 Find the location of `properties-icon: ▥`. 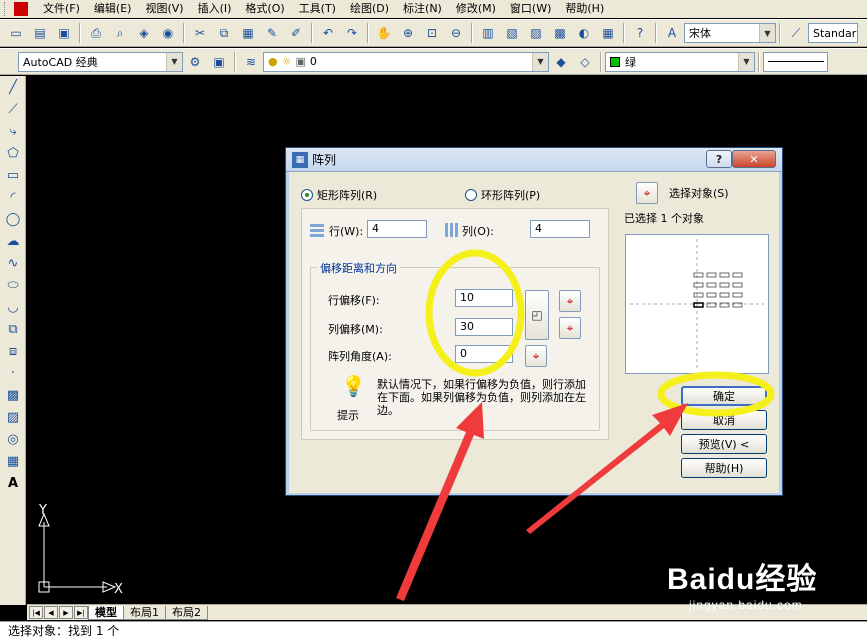

properties-icon: ▥ is located at coordinates (488, 33).